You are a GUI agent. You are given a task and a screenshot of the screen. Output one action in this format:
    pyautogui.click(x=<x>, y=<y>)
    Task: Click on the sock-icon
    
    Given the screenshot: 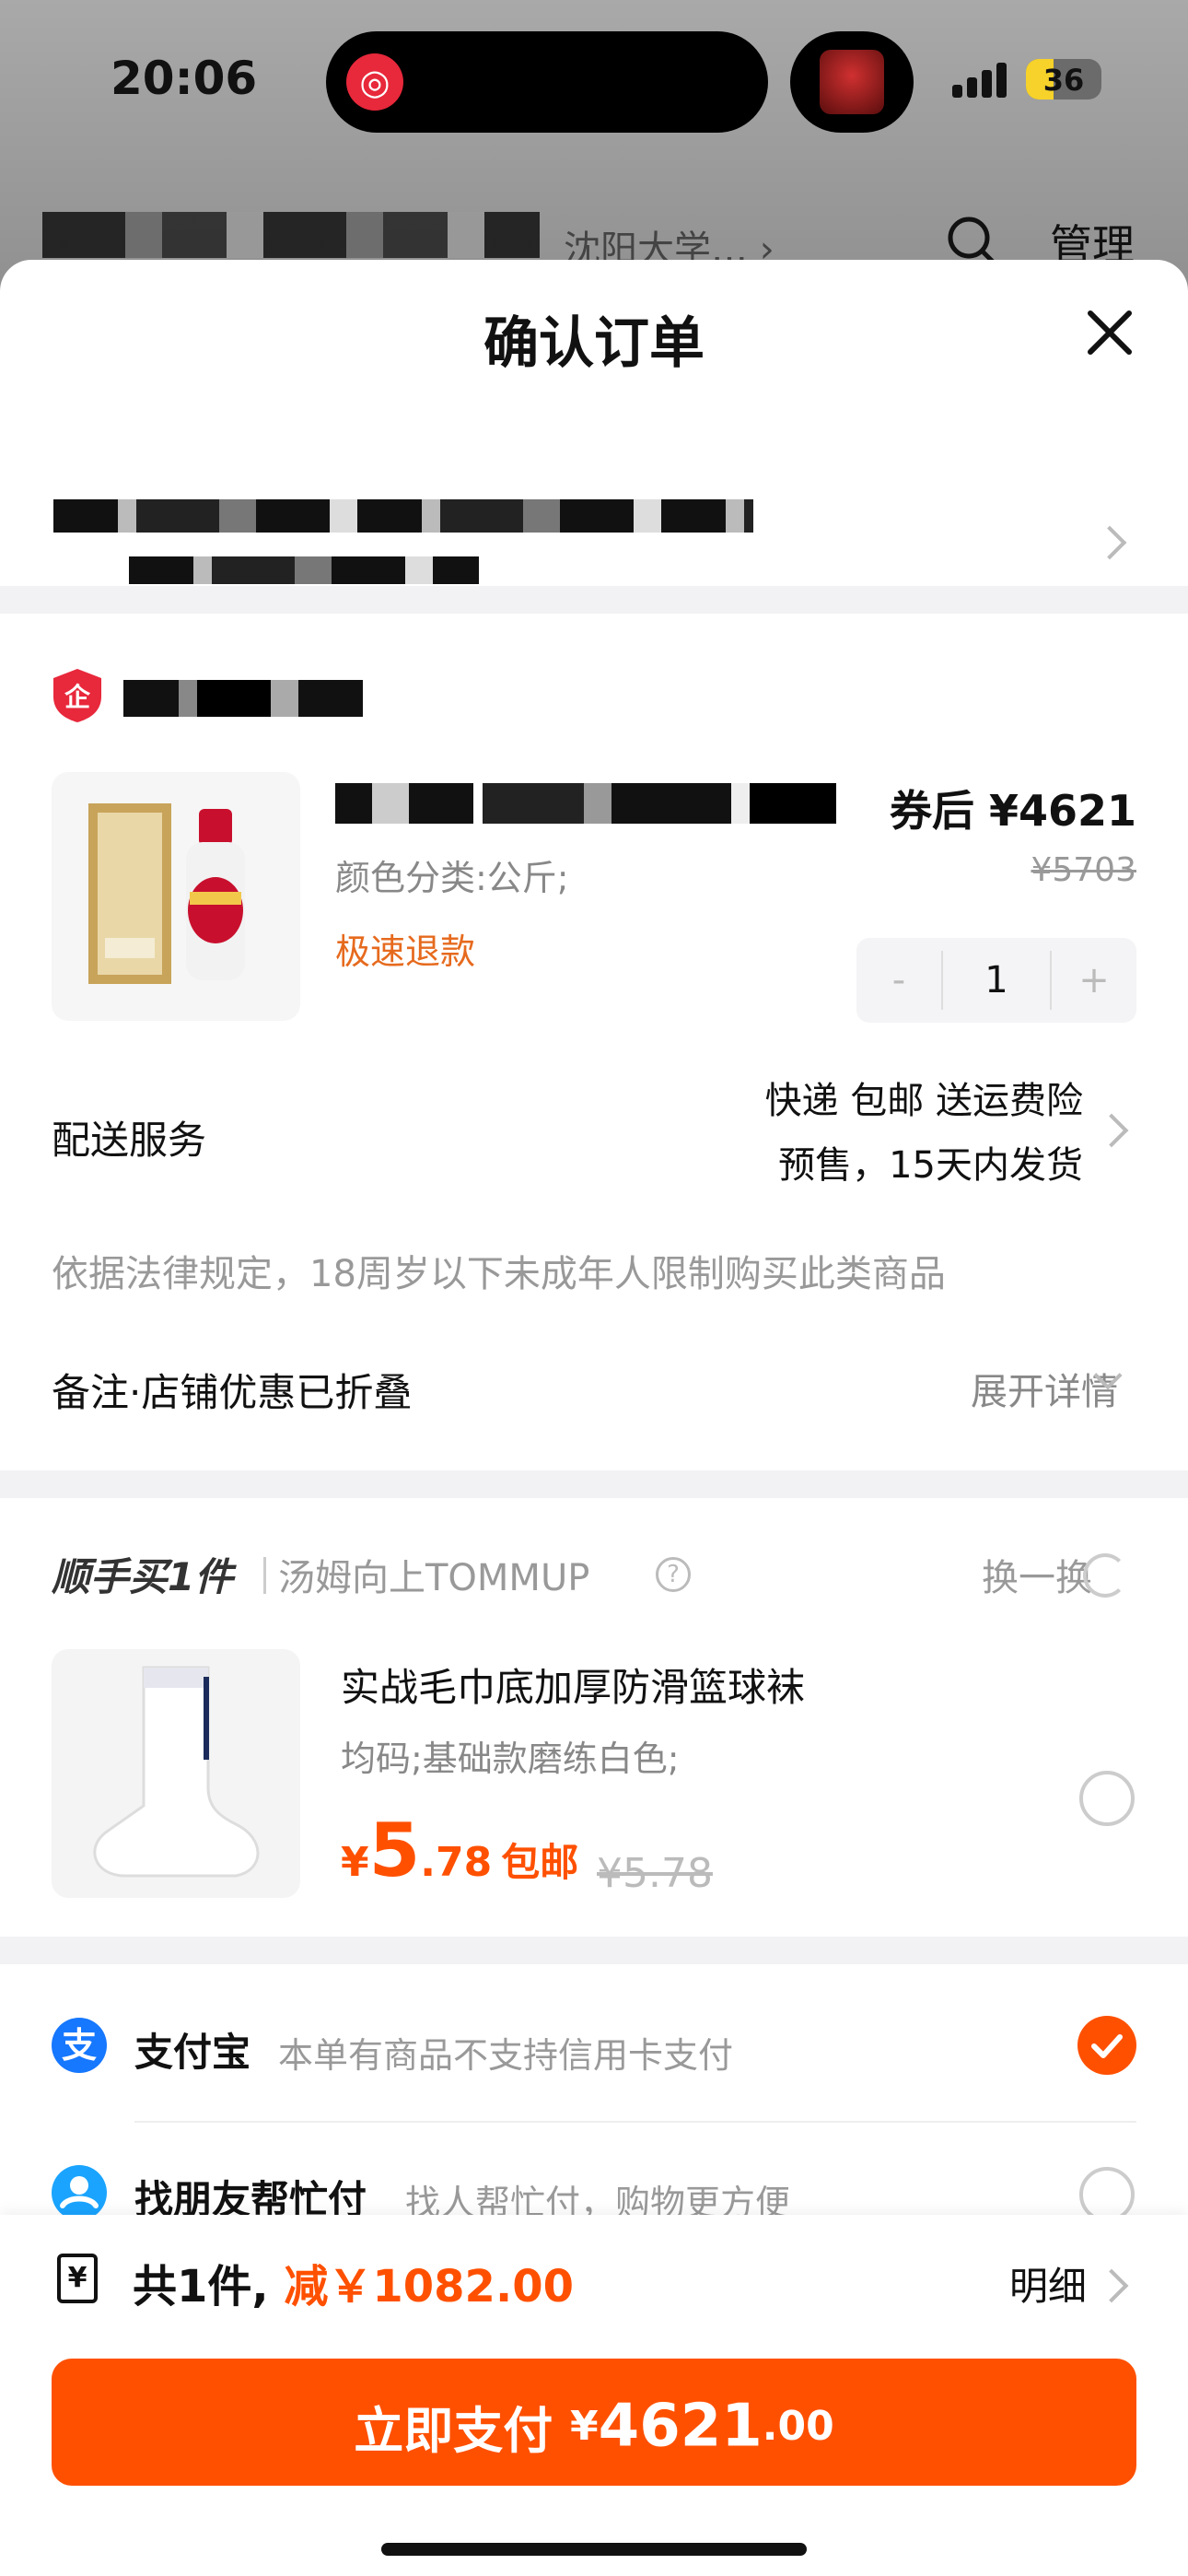 What is the action you would take?
    pyautogui.click(x=176, y=1772)
    